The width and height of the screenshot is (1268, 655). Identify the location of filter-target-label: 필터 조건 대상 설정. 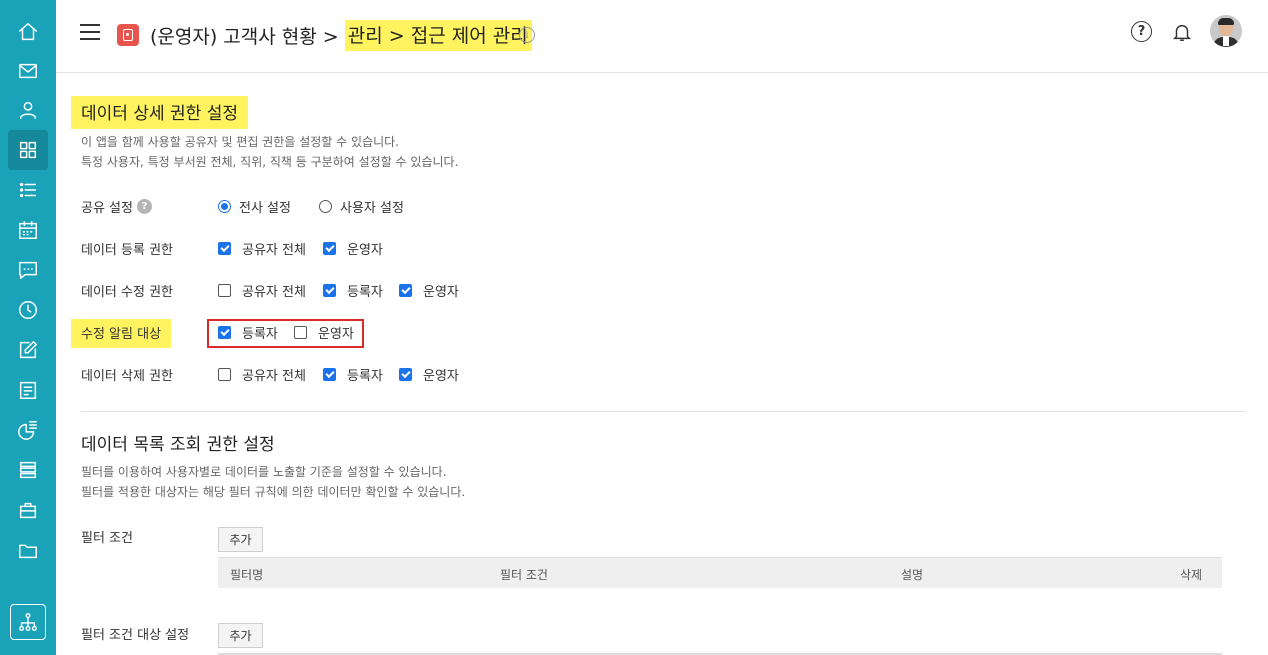
(135, 635).